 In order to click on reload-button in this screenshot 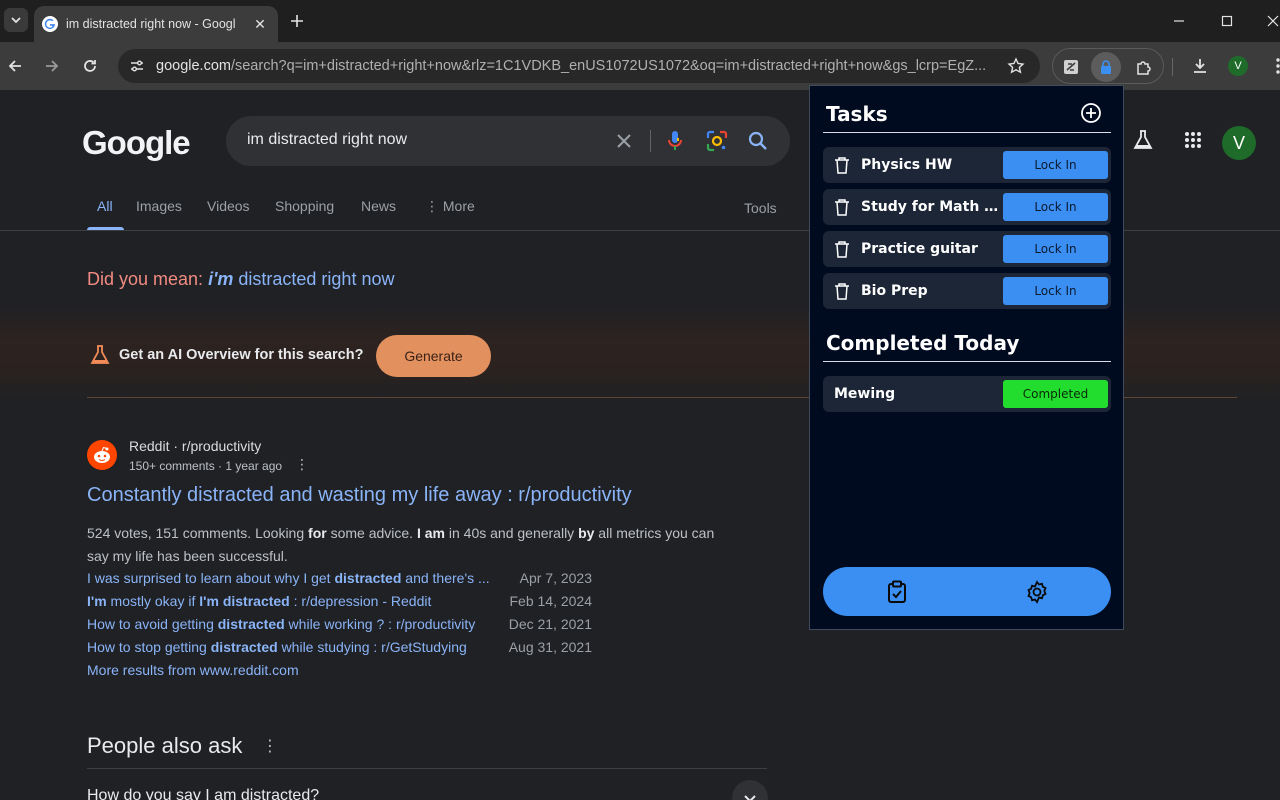, I will do `click(90, 66)`.